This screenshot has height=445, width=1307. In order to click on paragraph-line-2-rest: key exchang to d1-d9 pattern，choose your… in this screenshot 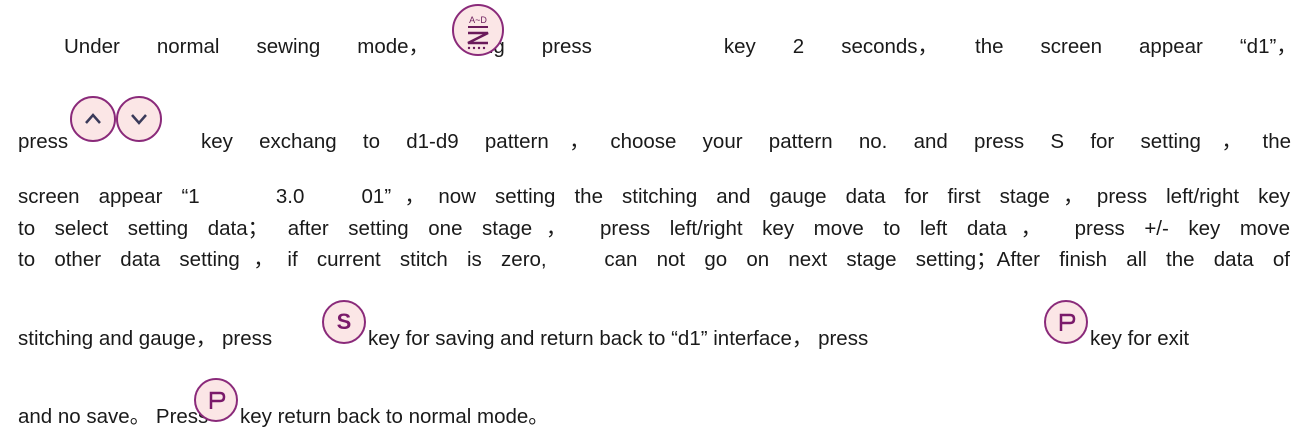, I will do `click(749, 142)`.